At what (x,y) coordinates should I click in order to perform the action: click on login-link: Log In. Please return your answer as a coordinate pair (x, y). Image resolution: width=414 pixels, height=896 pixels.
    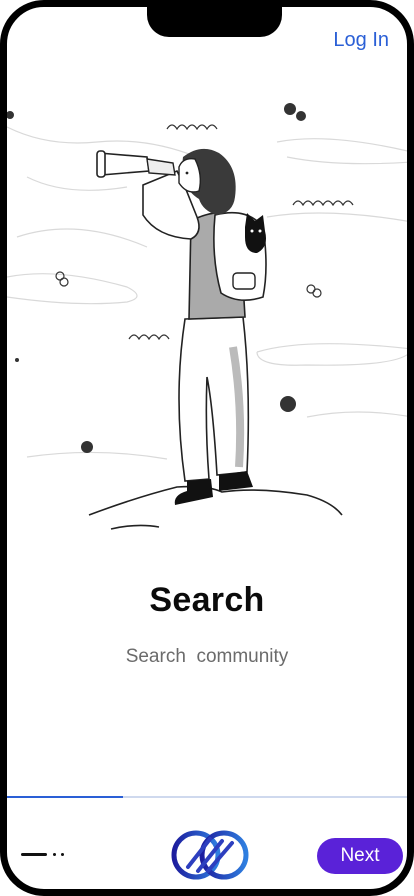
    Looking at the image, I should click on (361, 40).